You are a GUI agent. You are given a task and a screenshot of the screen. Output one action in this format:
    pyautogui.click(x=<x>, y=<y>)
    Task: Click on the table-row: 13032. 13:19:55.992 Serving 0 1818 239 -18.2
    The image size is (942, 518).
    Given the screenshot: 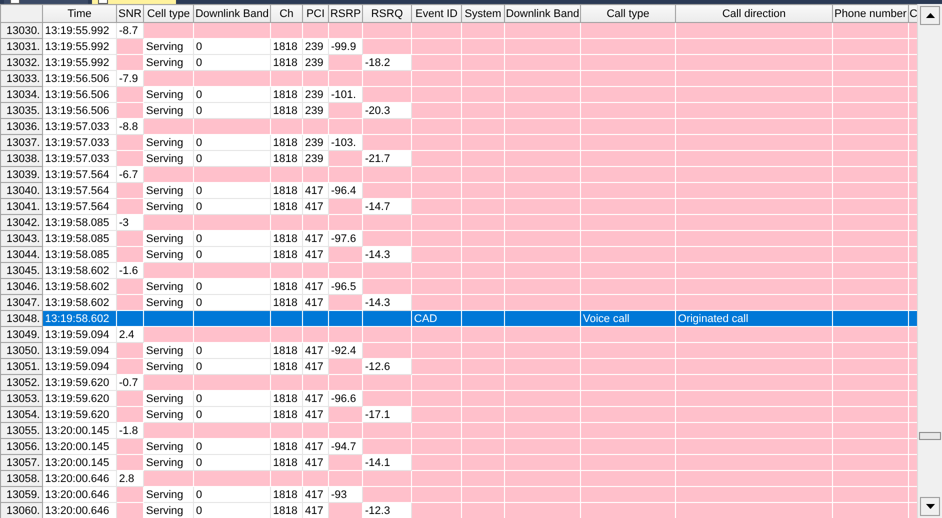 What is the action you would take?
    pyautogui.click(x=459, y=62)
    